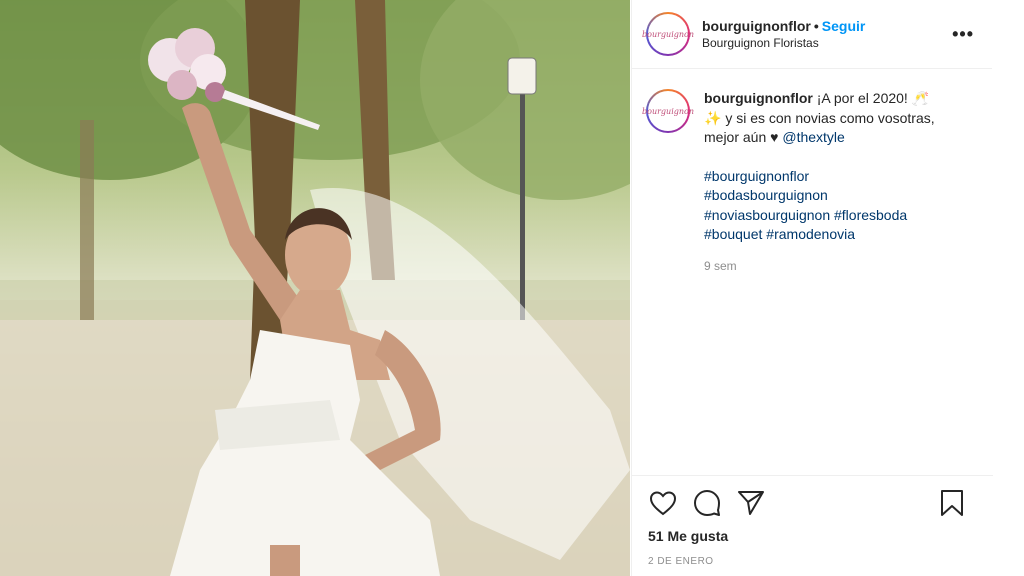 This screenshot has height=576, width=1024. I want to click on action-icons, so click(812, 503).